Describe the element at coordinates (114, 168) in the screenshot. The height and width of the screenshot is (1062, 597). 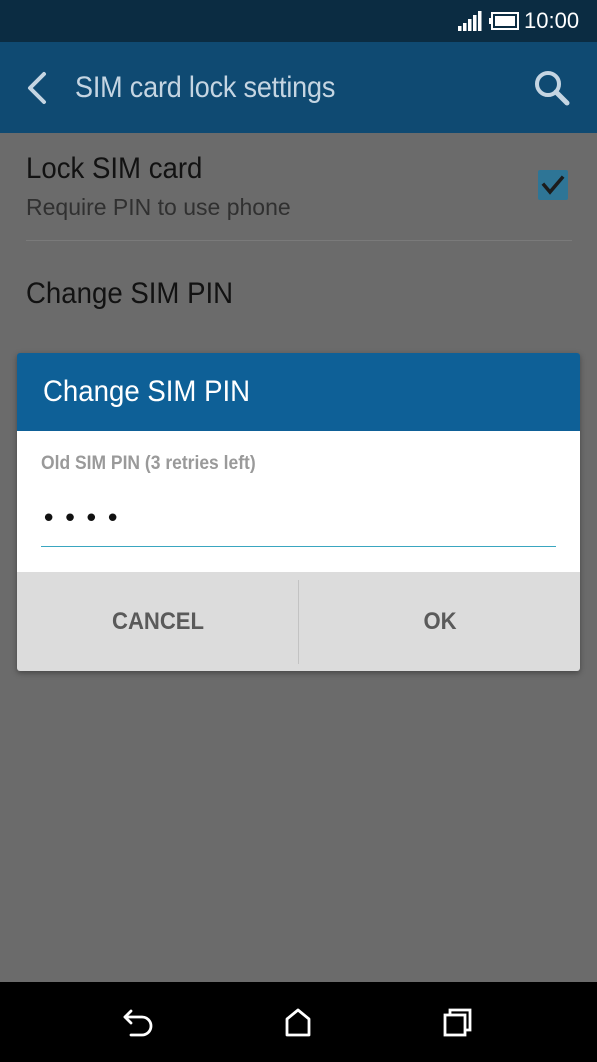
I see `lock-sim-title: Lock SIM card` at that location.